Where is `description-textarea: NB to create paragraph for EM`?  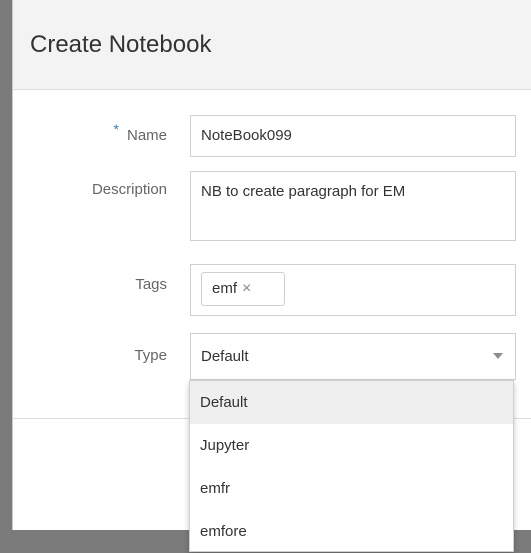
description-textarea: NB to create paragraph for EM is located at coordinates (353, 206).